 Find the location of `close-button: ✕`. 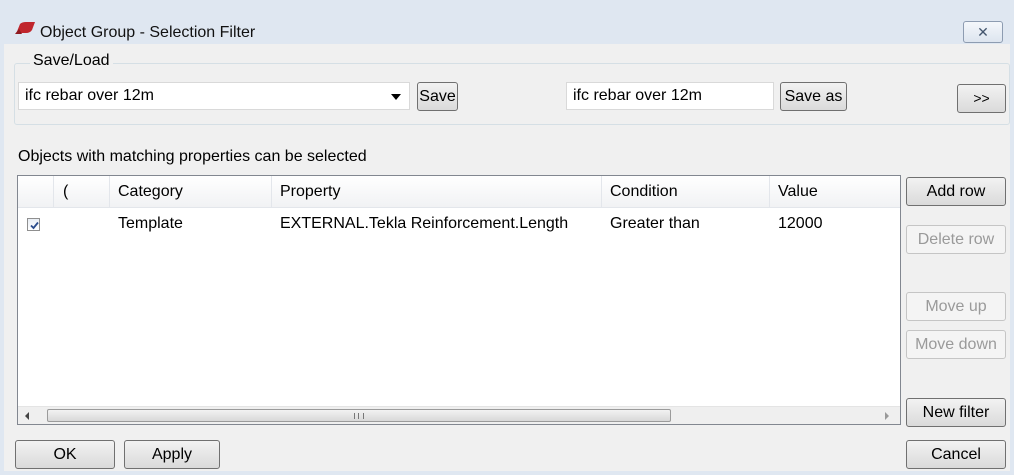

close-button: ✕ is located at coordinates (983, 32).